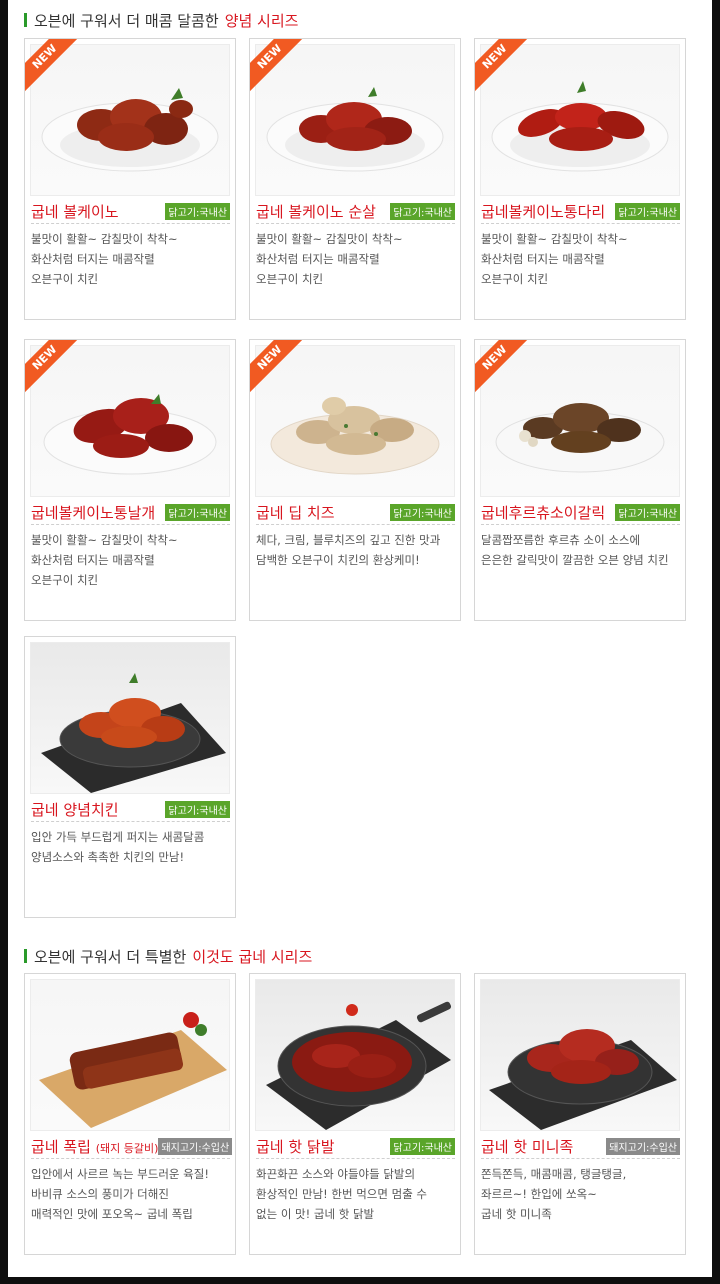  What do you see at coordinates (108, 857) in the screenshot?
I see `description-line: 양념소스와 촉촉한 치킨의 만남!` at bounding box center [108, 857].